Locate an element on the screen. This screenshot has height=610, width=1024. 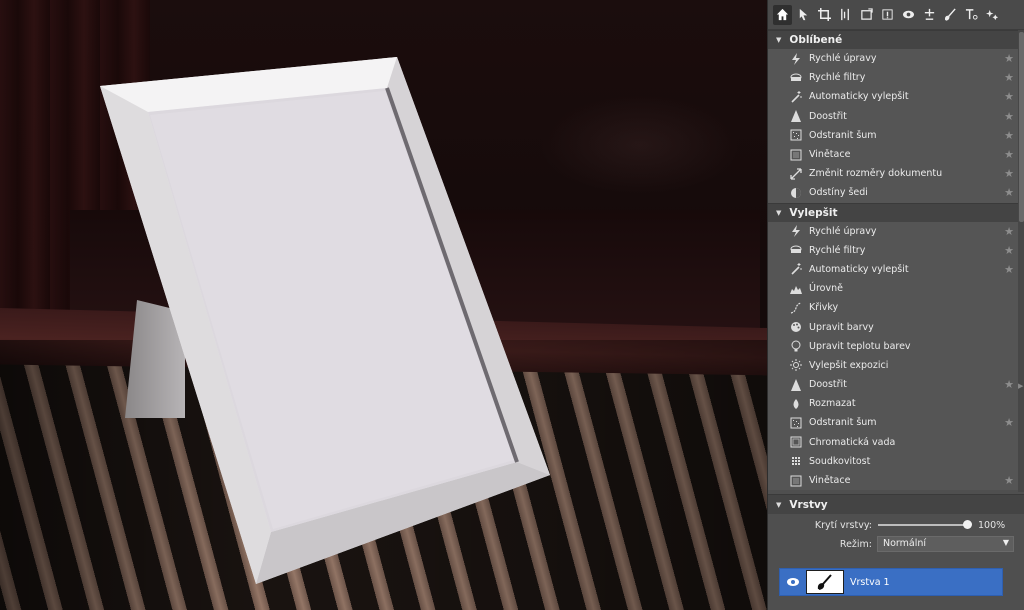
crop-icon is located at coordinates (824, 15).